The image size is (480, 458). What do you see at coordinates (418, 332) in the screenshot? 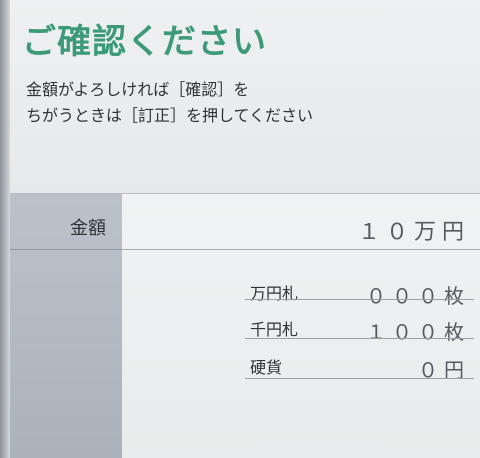
I see `breakdown-value-1000-yen-bills: １００枚` at bounding box center [418, 332].